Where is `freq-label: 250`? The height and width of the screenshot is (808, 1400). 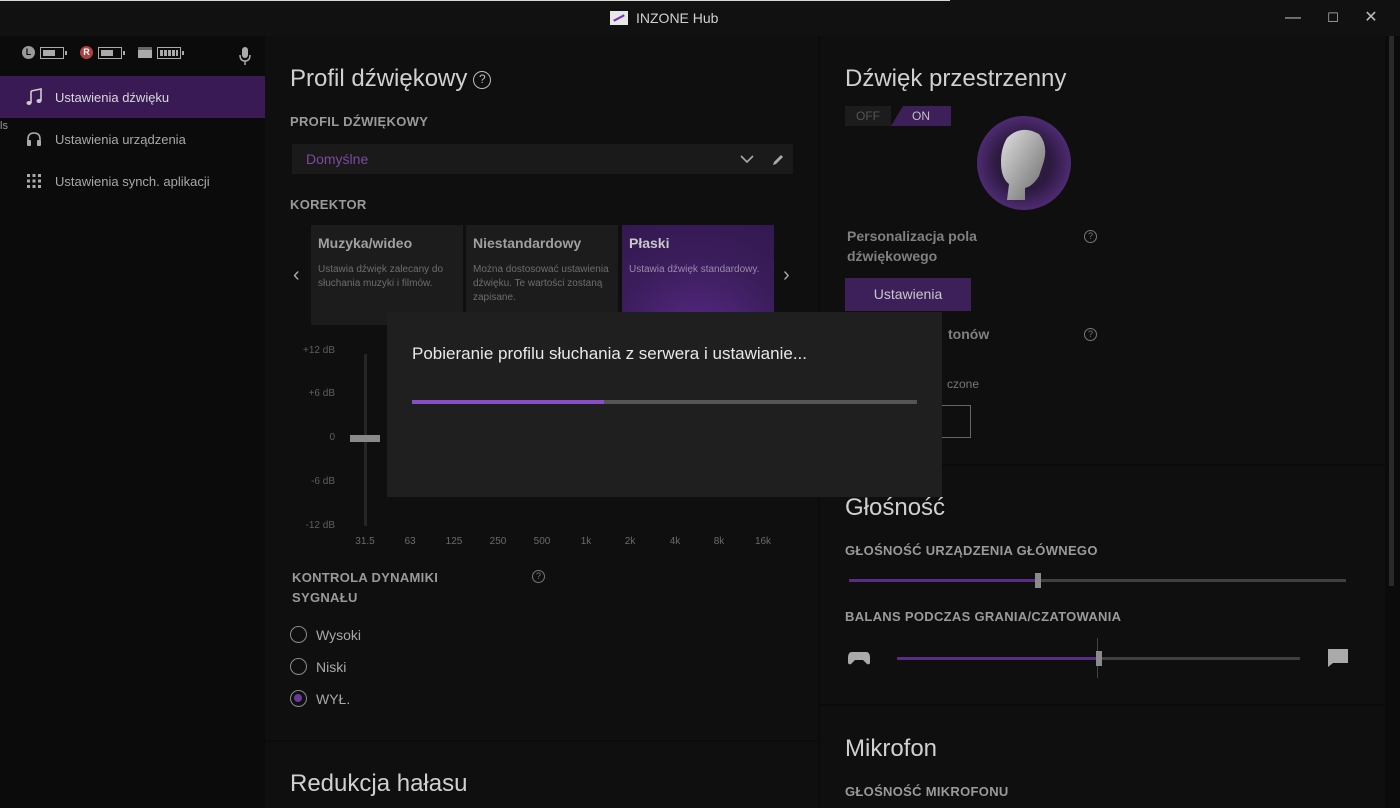 freq-label: 250 is located at coordinates (498, 541).